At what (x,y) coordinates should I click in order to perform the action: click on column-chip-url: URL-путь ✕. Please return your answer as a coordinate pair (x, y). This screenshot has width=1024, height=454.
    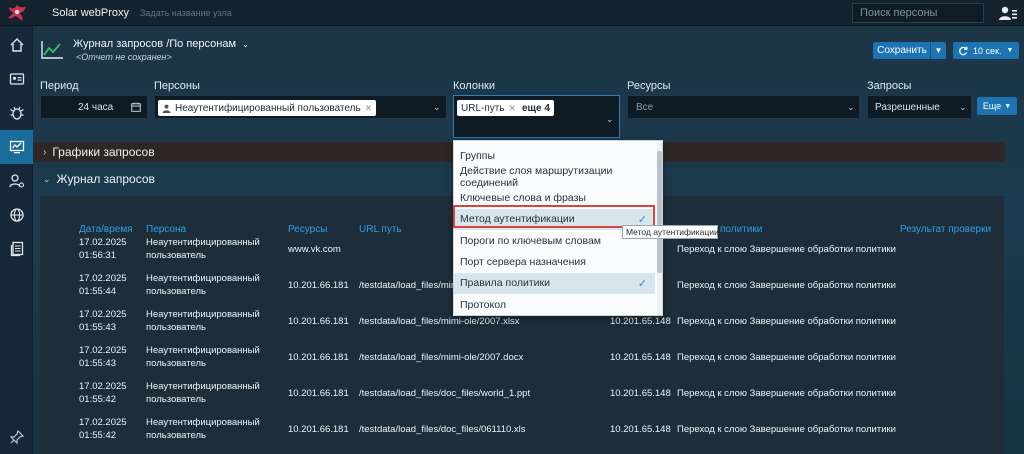
    Looking at the image, I should click on (489, 108).